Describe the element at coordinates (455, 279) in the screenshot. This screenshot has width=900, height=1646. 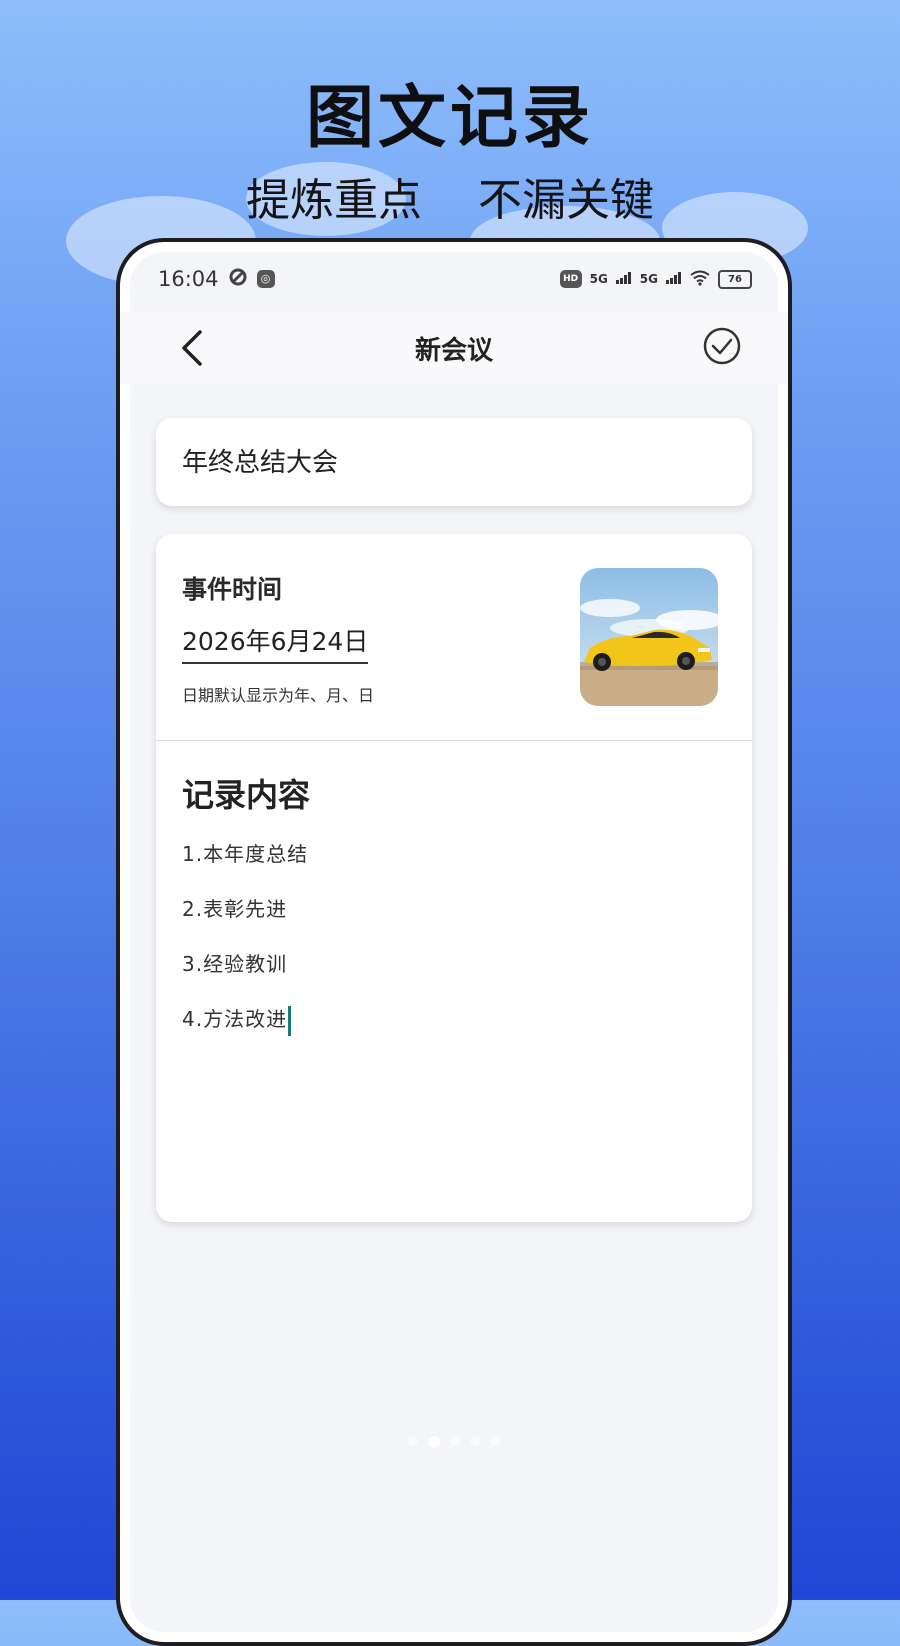
I see `status-bar: 16:04 ◎ HD 5G 5G 76` at that location.